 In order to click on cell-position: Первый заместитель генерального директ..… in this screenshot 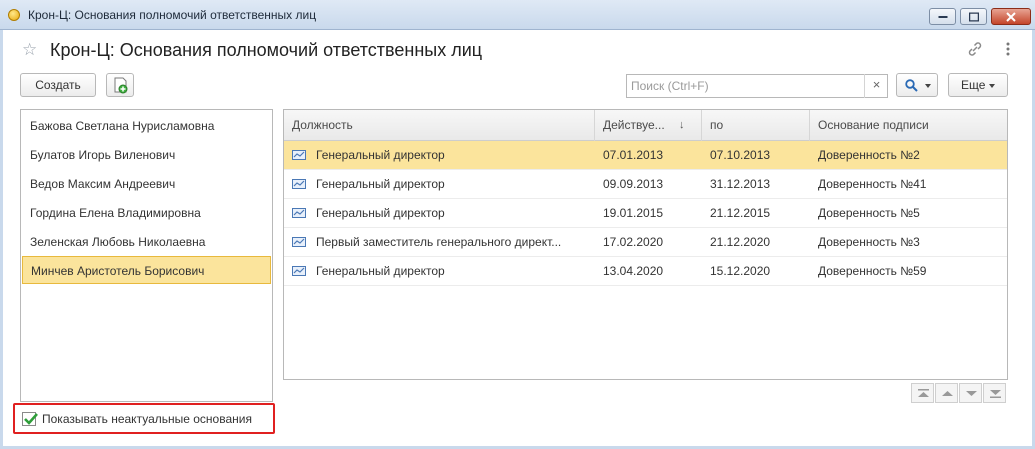, I will do `click(439, 242)`.